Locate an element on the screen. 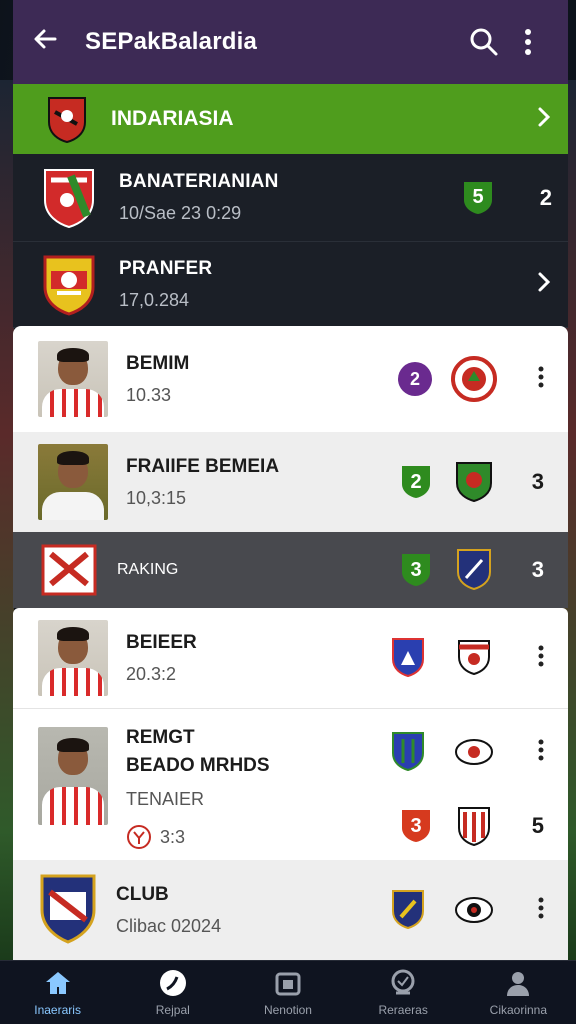 This screenshot has height=1024, width=576. nav-item-calendar: Nenotion is located at coordinates (288, 993).